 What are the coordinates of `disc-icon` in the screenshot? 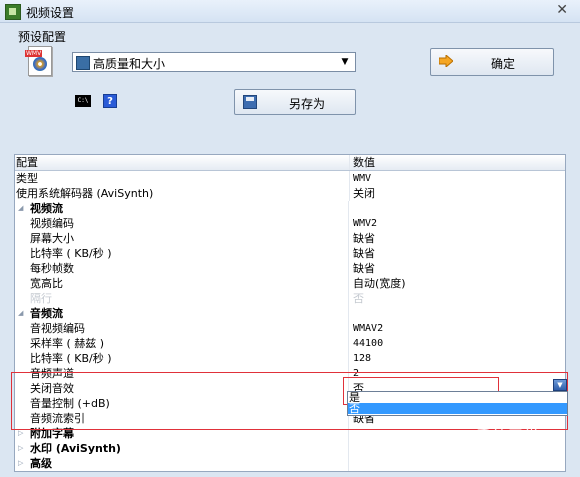 It's located at (40, 64).